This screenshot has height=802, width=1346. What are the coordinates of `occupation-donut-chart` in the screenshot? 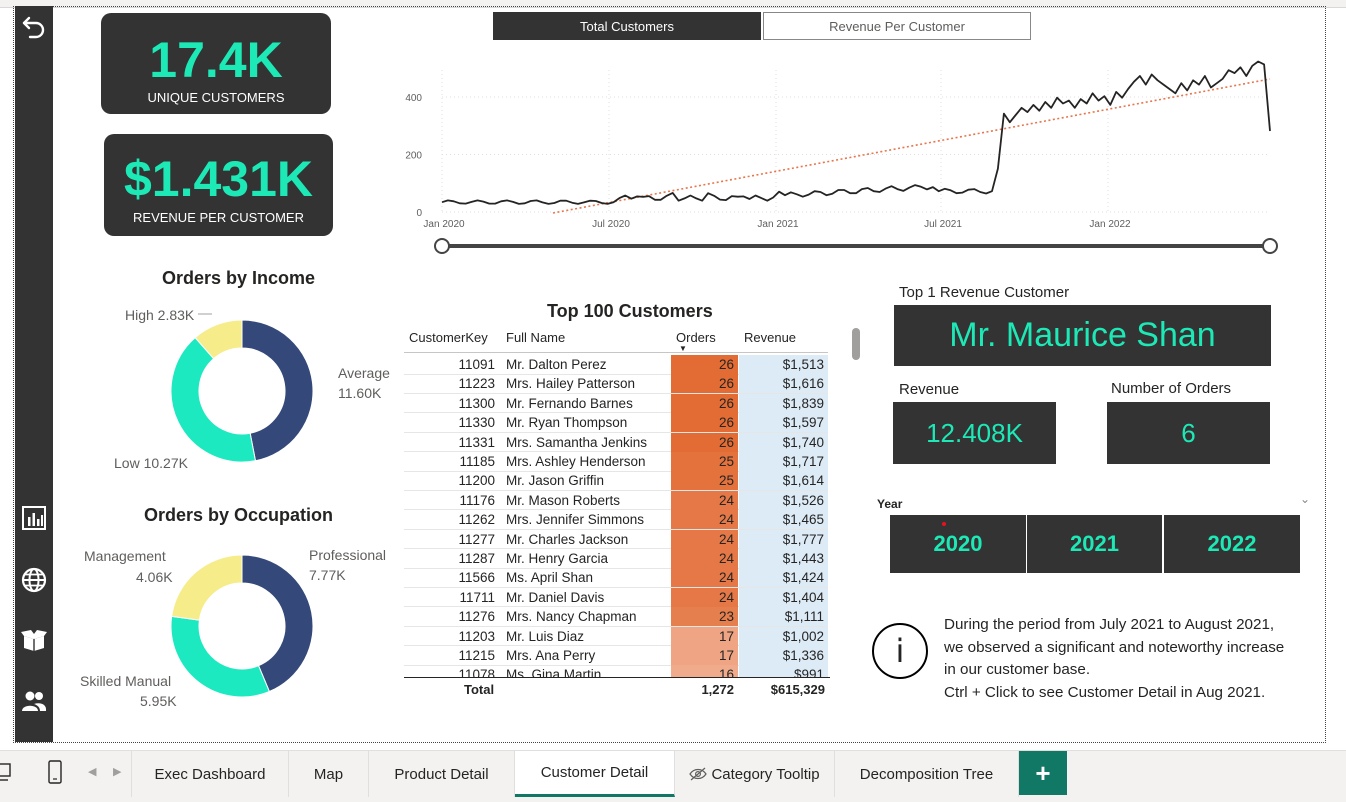 It's located at (242, 626).